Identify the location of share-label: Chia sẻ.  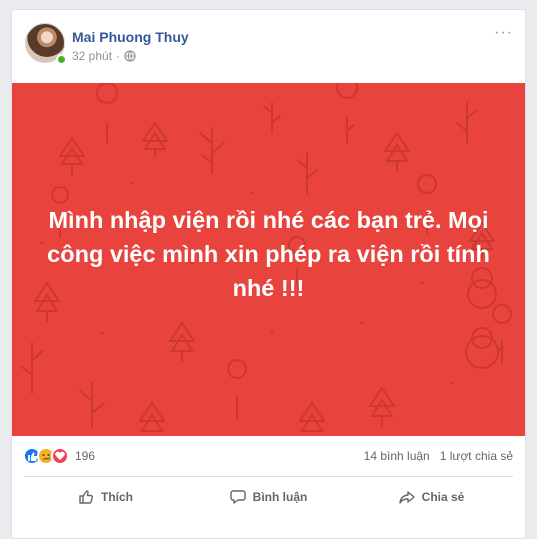
(443, 497).